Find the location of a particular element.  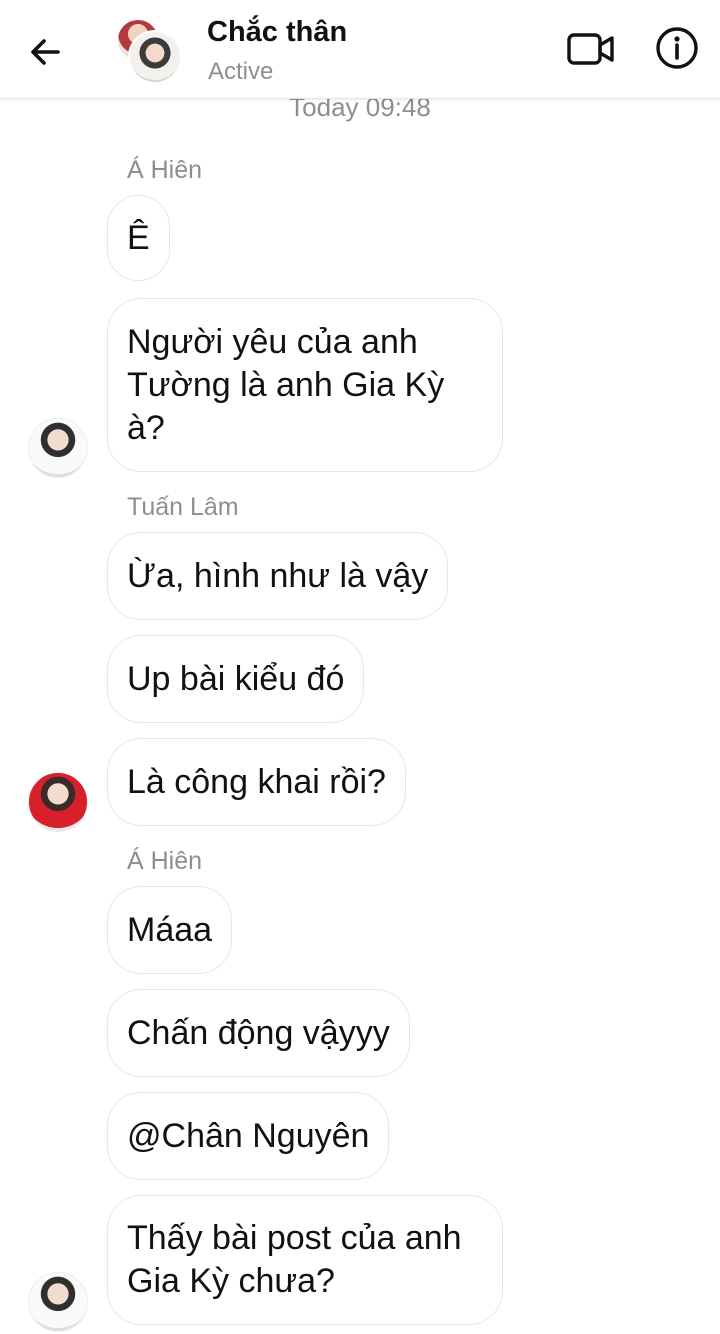

chat-header: Chắc thân Active is located at coordinates (360, 49).